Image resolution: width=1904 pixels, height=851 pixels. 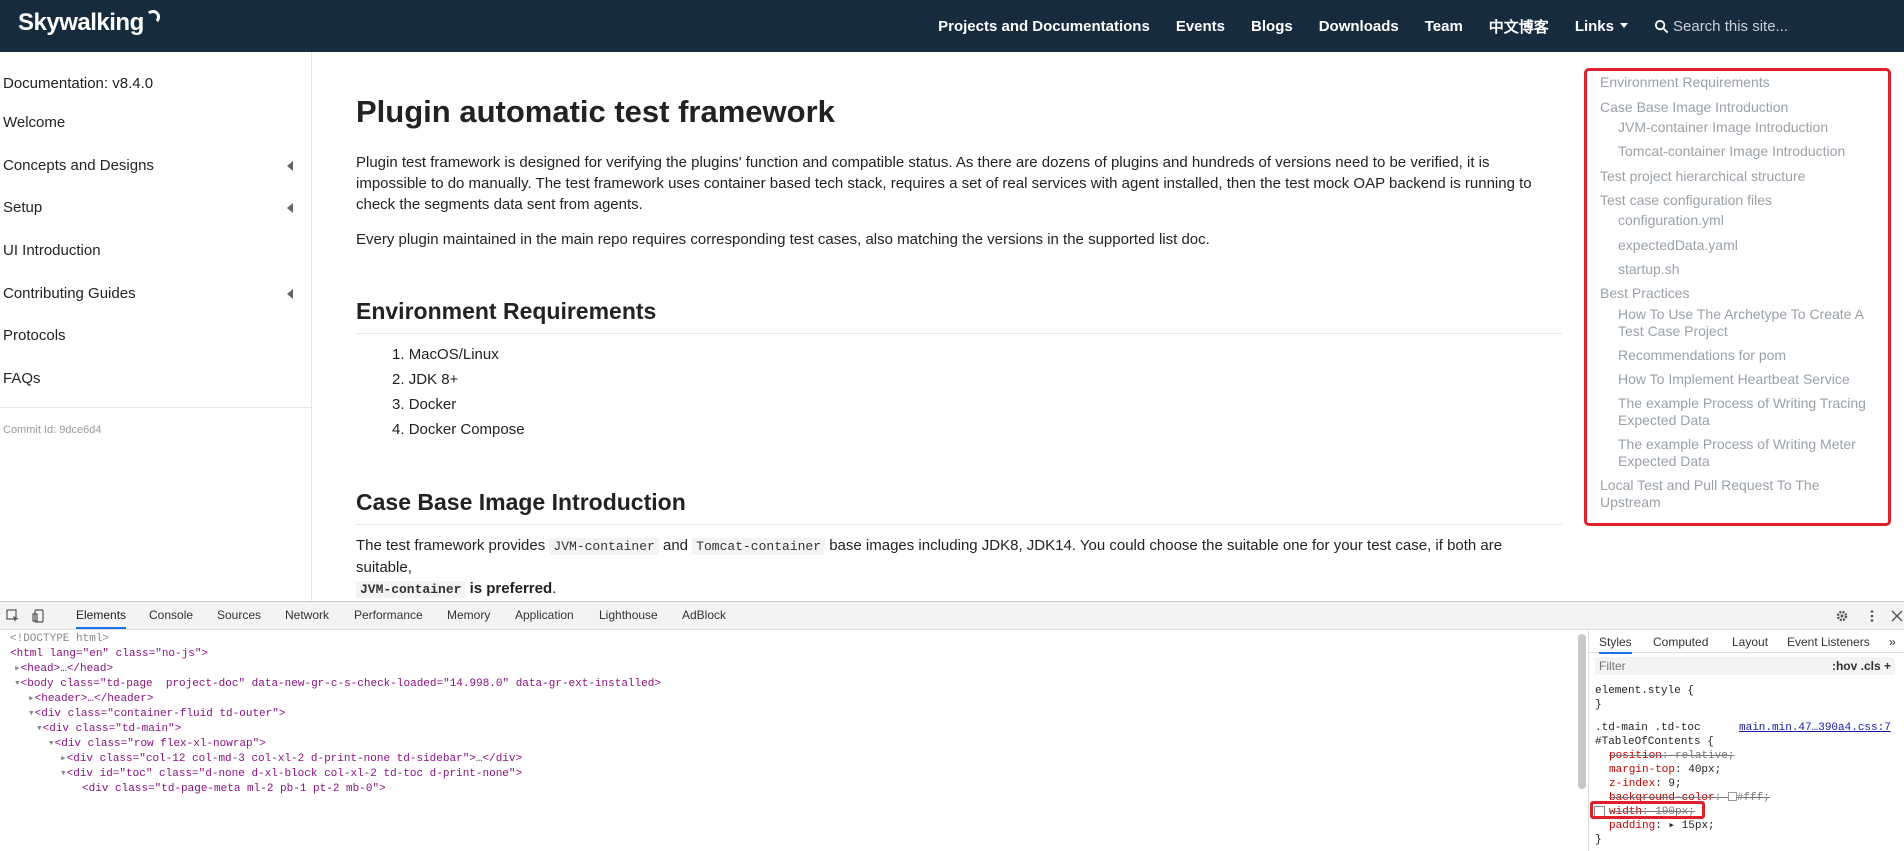 I want to click on nav-link-projects: Projects and Documentations, so click(x=1044, y=26).